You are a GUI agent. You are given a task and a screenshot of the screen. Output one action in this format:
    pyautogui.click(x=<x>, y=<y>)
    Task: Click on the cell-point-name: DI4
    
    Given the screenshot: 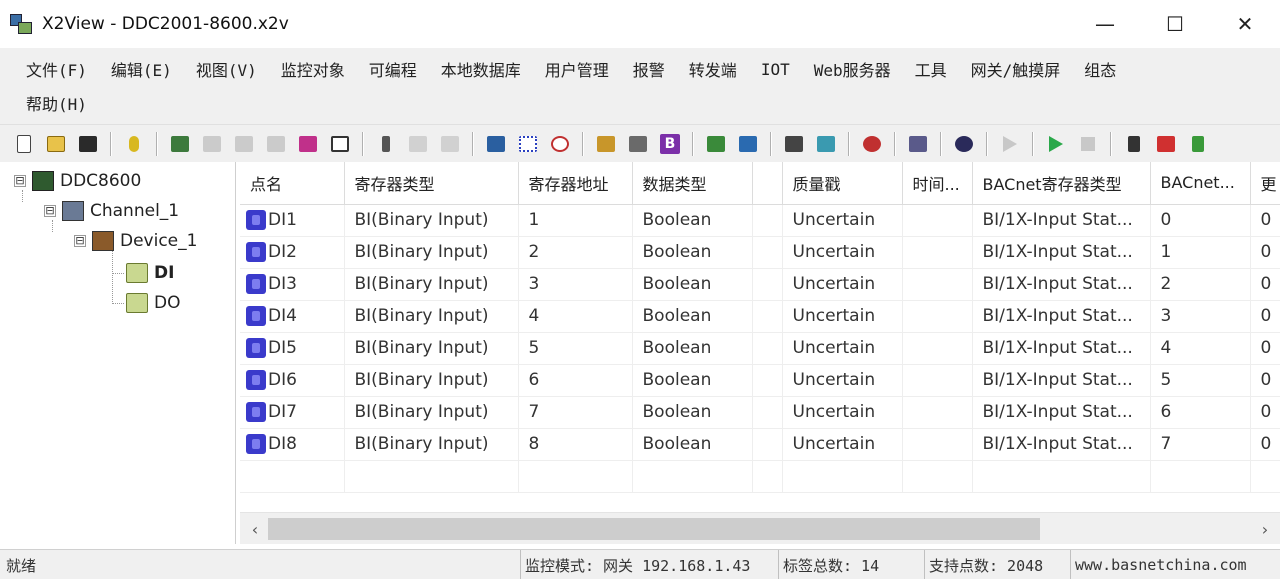 What is the action you would take?
    pyautogui.click(x=292, y=316)
    